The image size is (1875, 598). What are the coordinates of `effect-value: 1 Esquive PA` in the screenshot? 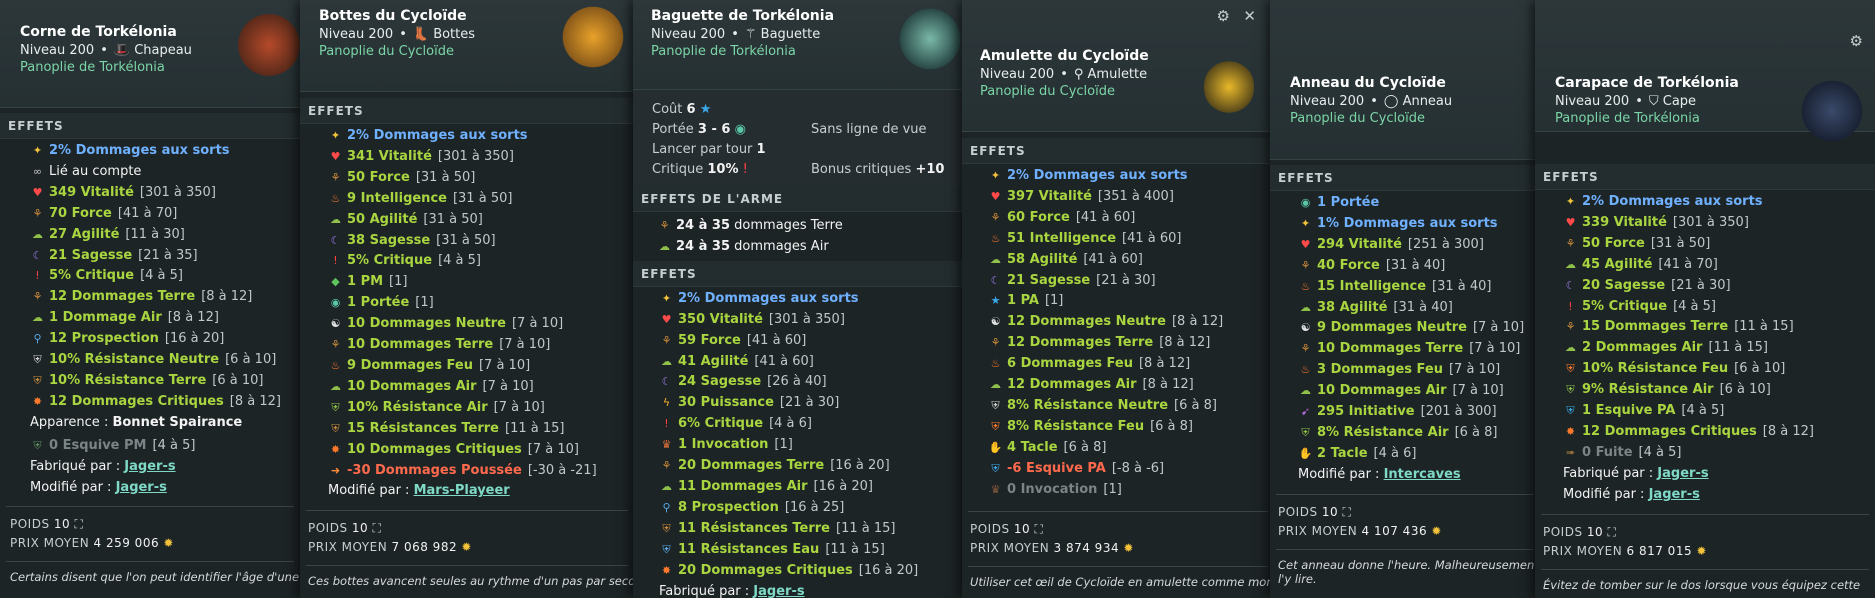 It's located at (1629, 411).